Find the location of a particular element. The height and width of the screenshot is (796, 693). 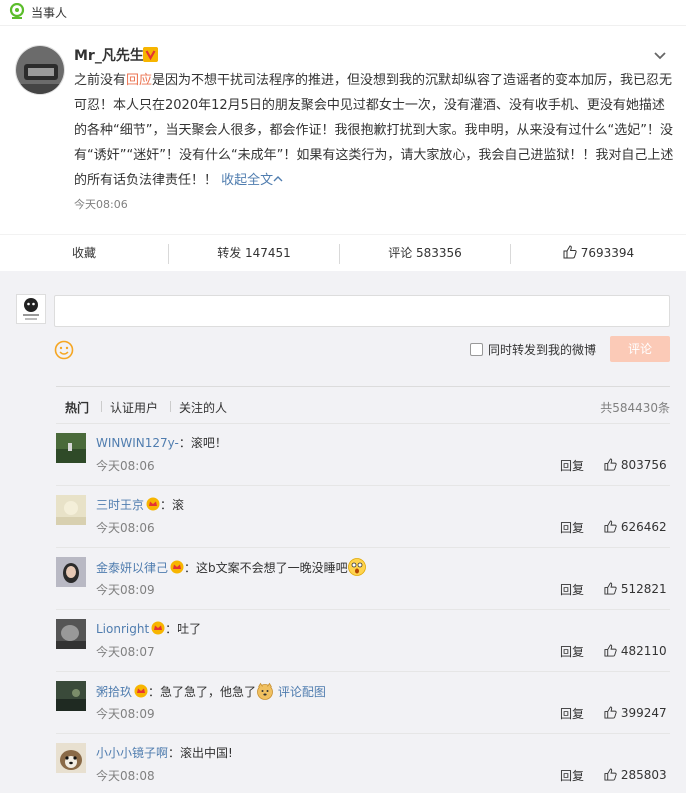

post-action-bar: 收藏 转发 147451 评论 583356 7693394 is located at coordinates (343, 252).